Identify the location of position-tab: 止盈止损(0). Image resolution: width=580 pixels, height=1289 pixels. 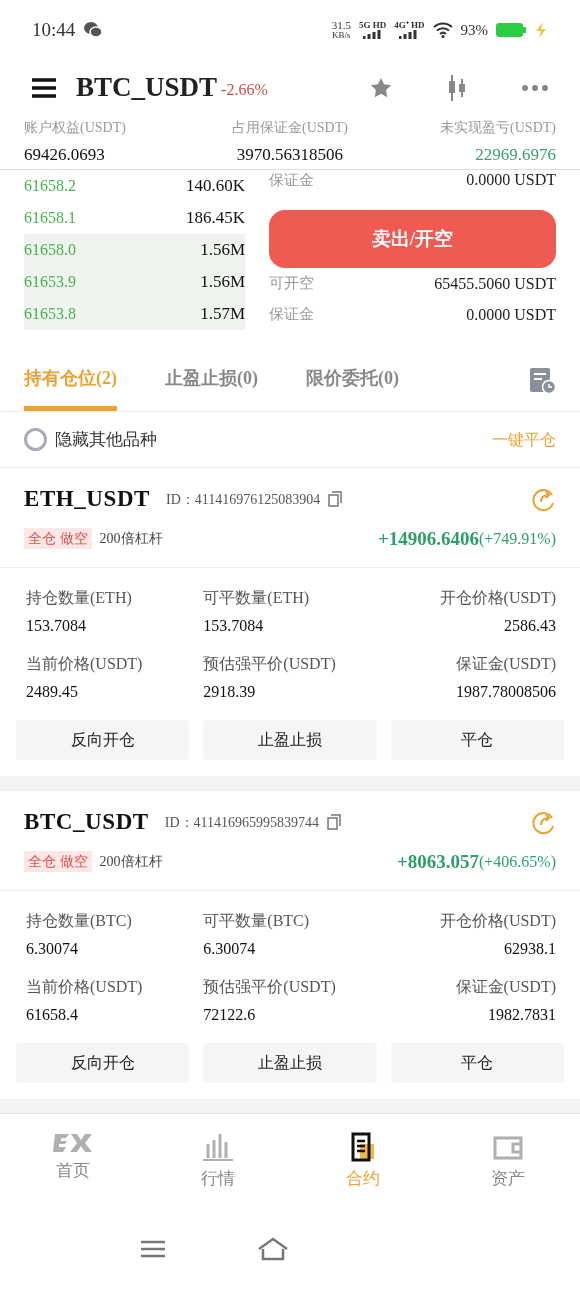
(211, 380).